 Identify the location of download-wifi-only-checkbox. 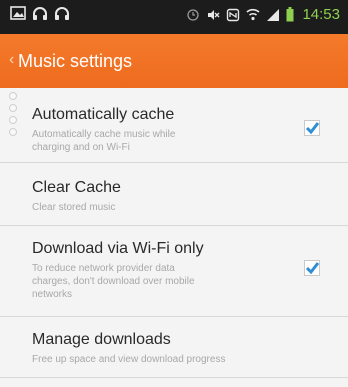
(312, 268).